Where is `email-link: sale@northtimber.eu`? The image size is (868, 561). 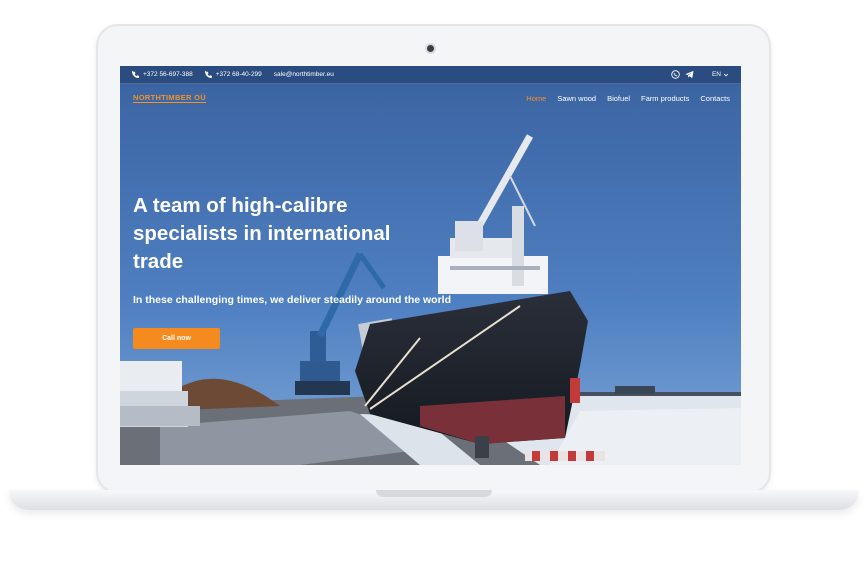 email-link: sale@northtimber.eu is located at coordinates (304, 74).